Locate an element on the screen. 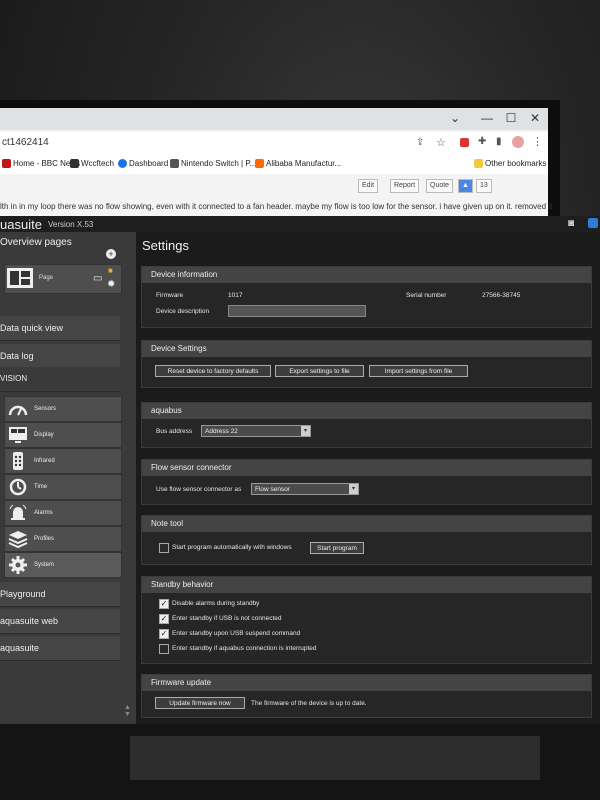 The width and height of the screenshot is (600, 800). firmware-value: 1017 is located at coordinates (235, 295).